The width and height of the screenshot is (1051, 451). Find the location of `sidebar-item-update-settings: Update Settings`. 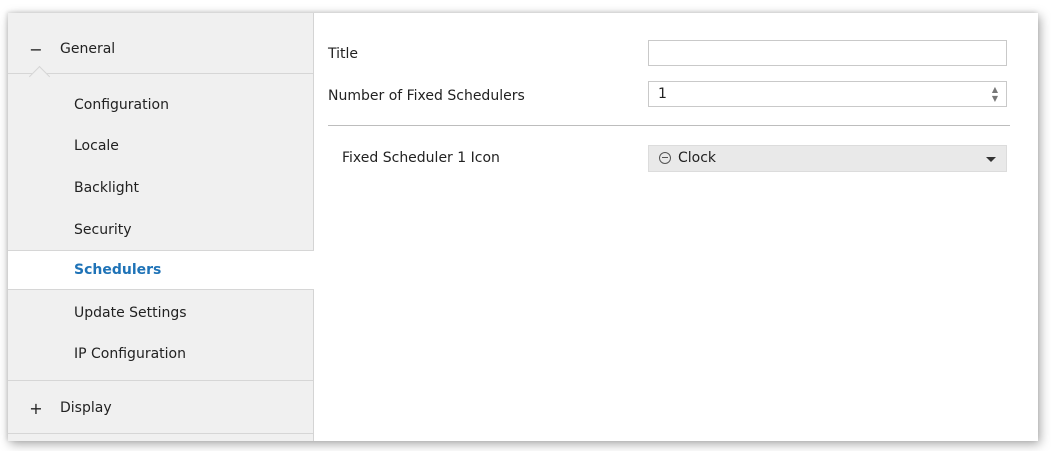

sidebar-item-update-settings: Update Settings is located at coordinates (160, 313).